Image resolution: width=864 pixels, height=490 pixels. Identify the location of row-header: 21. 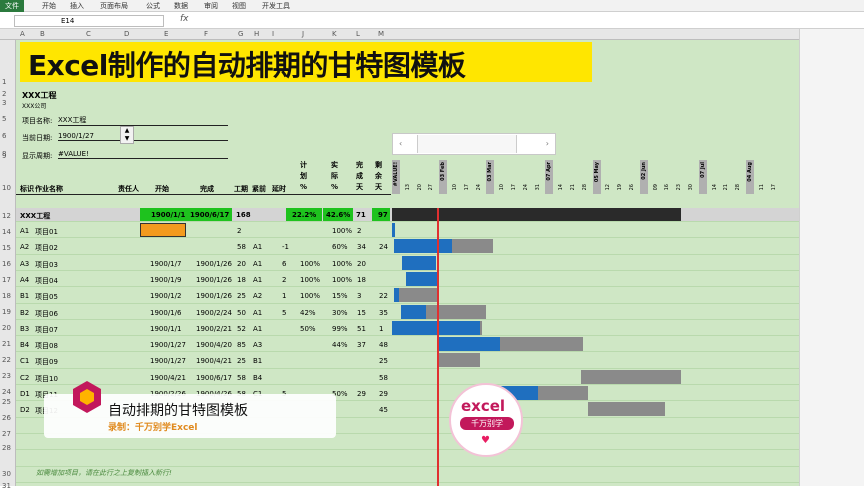
(6, 344).